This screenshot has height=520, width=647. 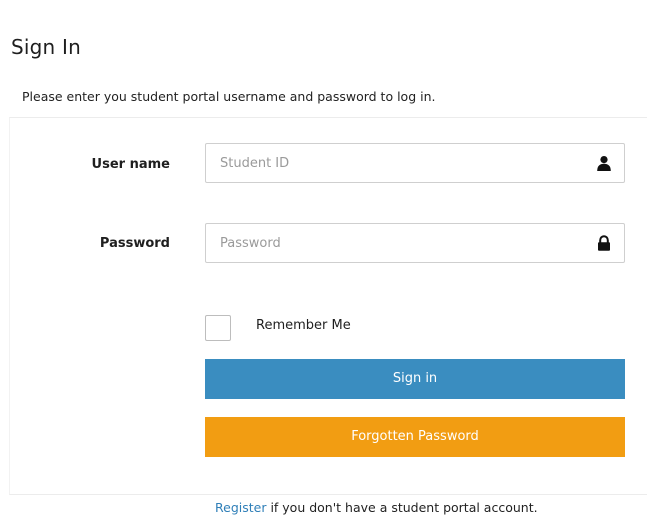 I want to click on password-label: Password, so click(x=134, y=243).